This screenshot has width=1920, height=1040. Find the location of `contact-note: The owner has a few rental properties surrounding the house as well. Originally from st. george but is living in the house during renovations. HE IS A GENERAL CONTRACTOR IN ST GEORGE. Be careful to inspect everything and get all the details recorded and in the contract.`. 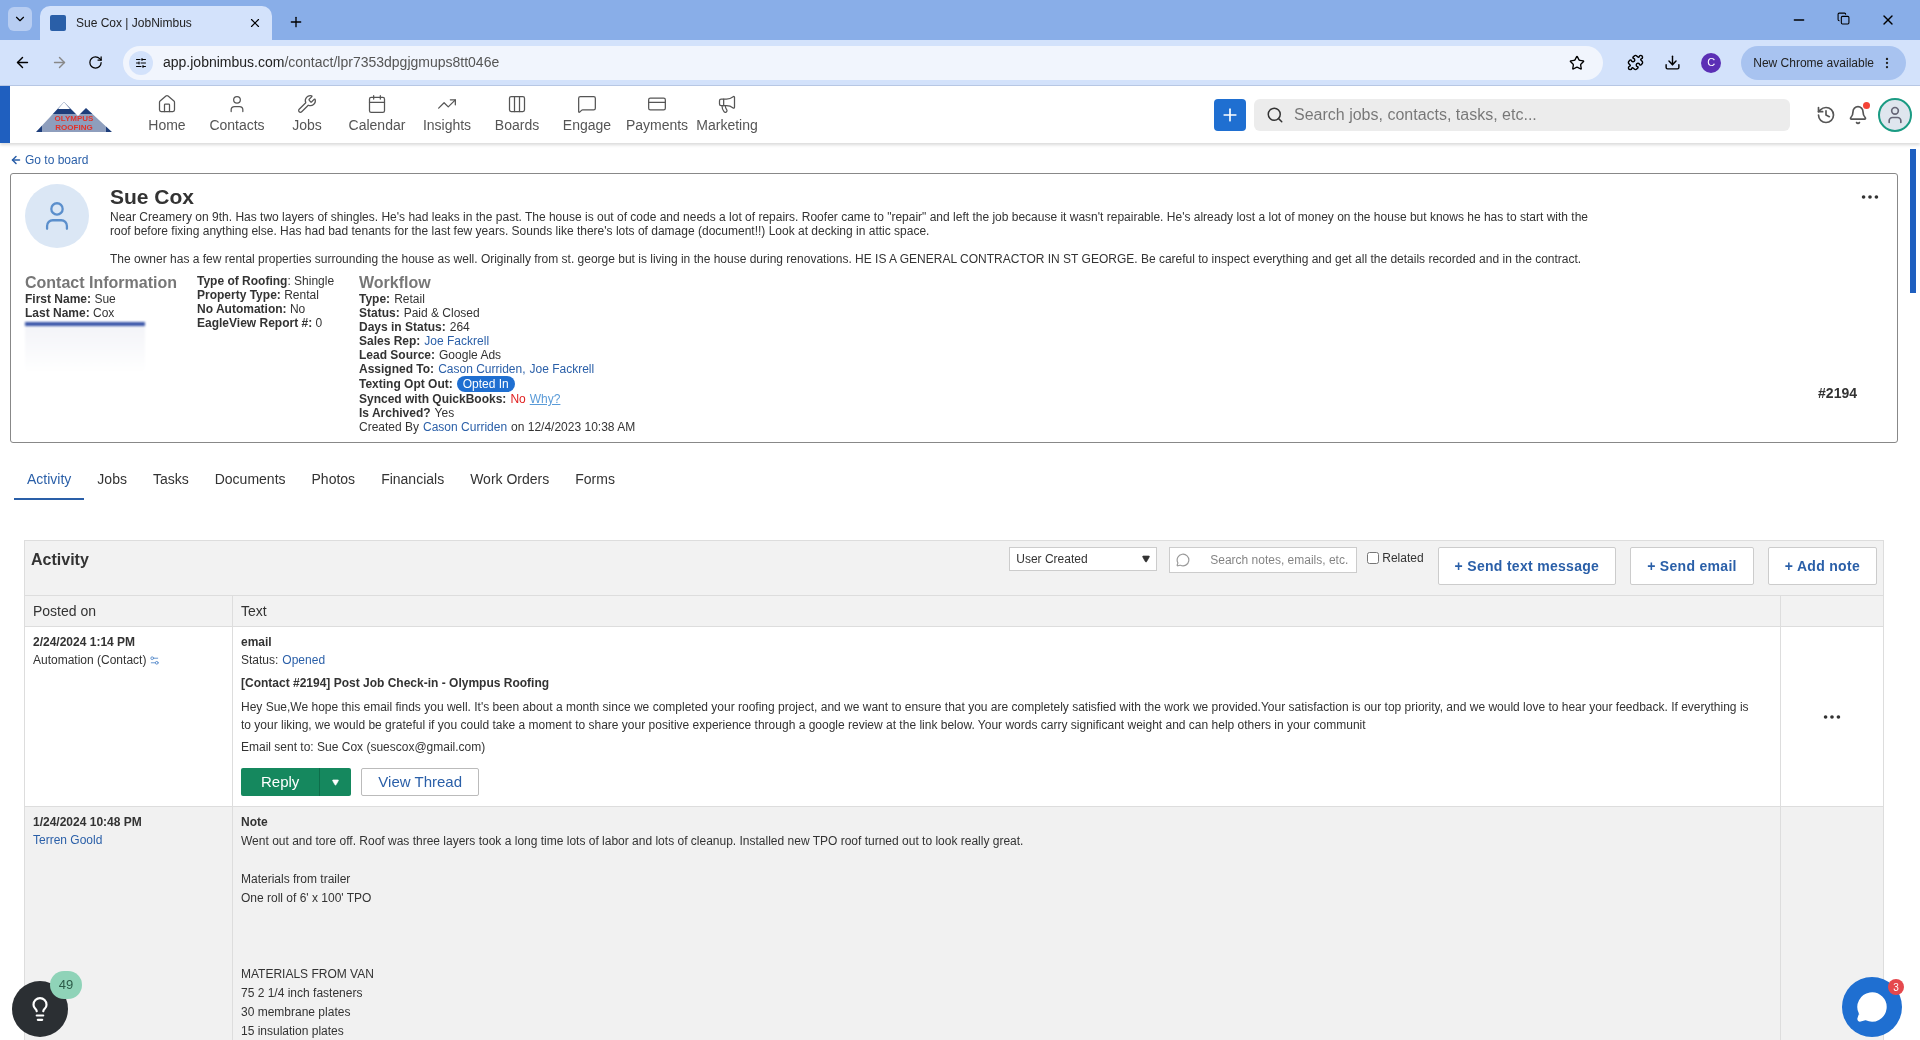

contact-note: The owner has a few rental properties surrounding the house as well. Originally from st. george but is living in the house during renovations. HE IS A GENERAL CONTRACTOR IN ST GEORGE. Be careful to inspect everything and get all the details recorded and in the contract. is located at coordinates (846, 259).